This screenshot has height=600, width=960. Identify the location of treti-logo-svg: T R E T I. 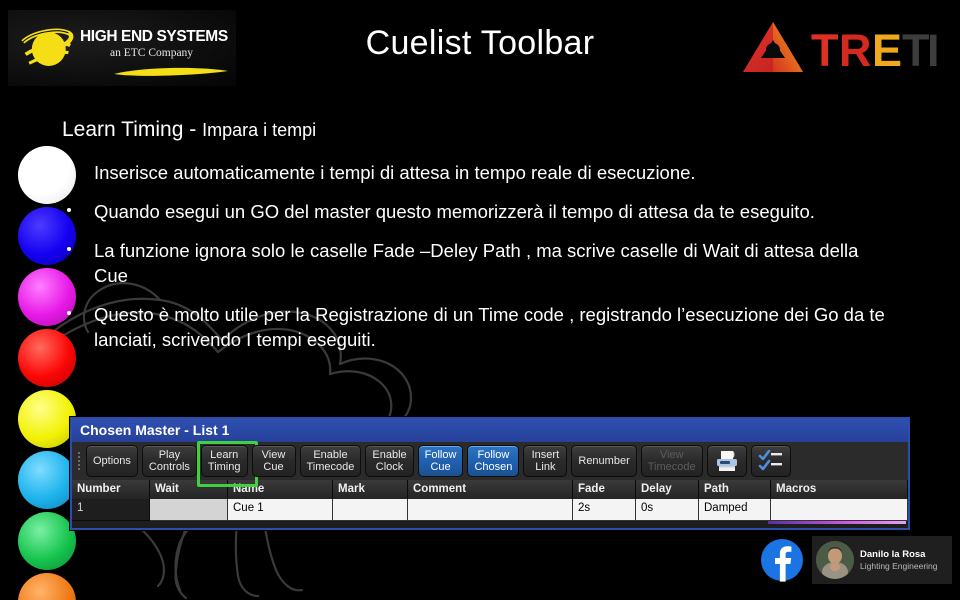
(841, 49).